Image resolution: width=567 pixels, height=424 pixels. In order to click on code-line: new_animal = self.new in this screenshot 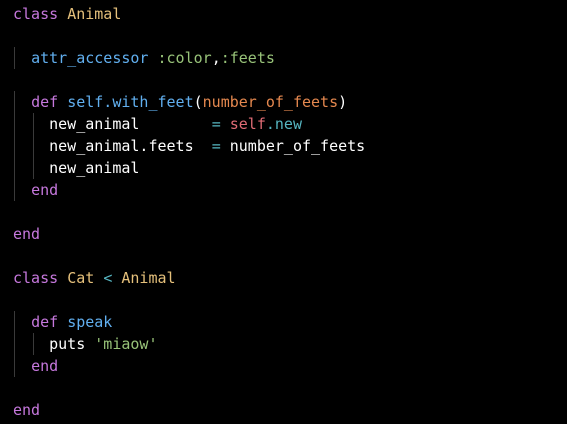, I will do `click(283, 124)`.